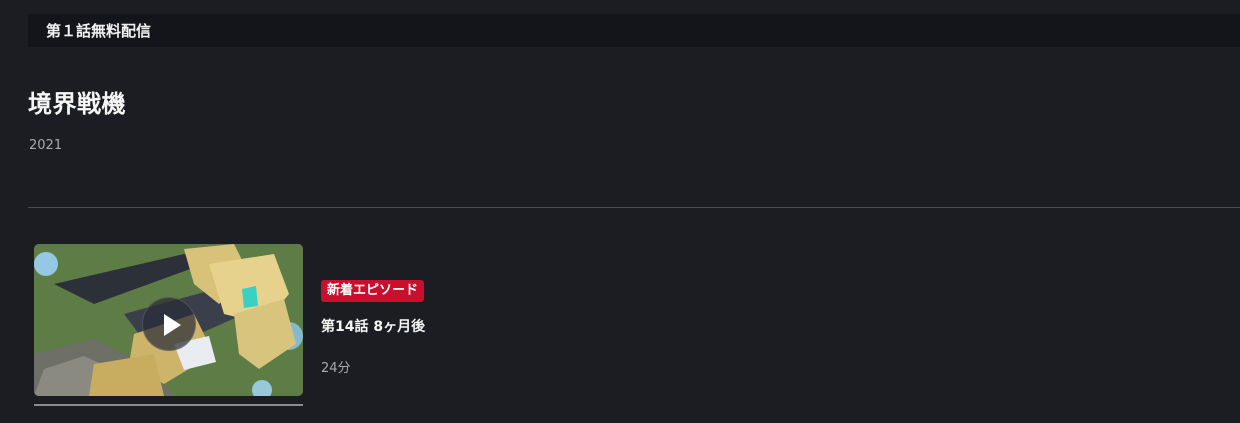 Image resolution: width=1240 pixels, height=423 pixels. I want to click on play-button, so click(169, 324).